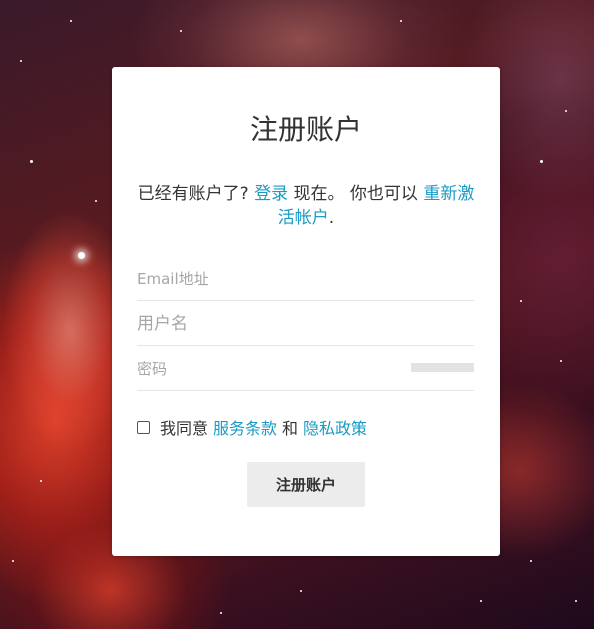 The width and height of the screenshot is (594, 629). What do you see at coordinates (355, 194) in the screenshot?
I see `info-middle: 现在。 你也可以` at bounding box center [355, 194].